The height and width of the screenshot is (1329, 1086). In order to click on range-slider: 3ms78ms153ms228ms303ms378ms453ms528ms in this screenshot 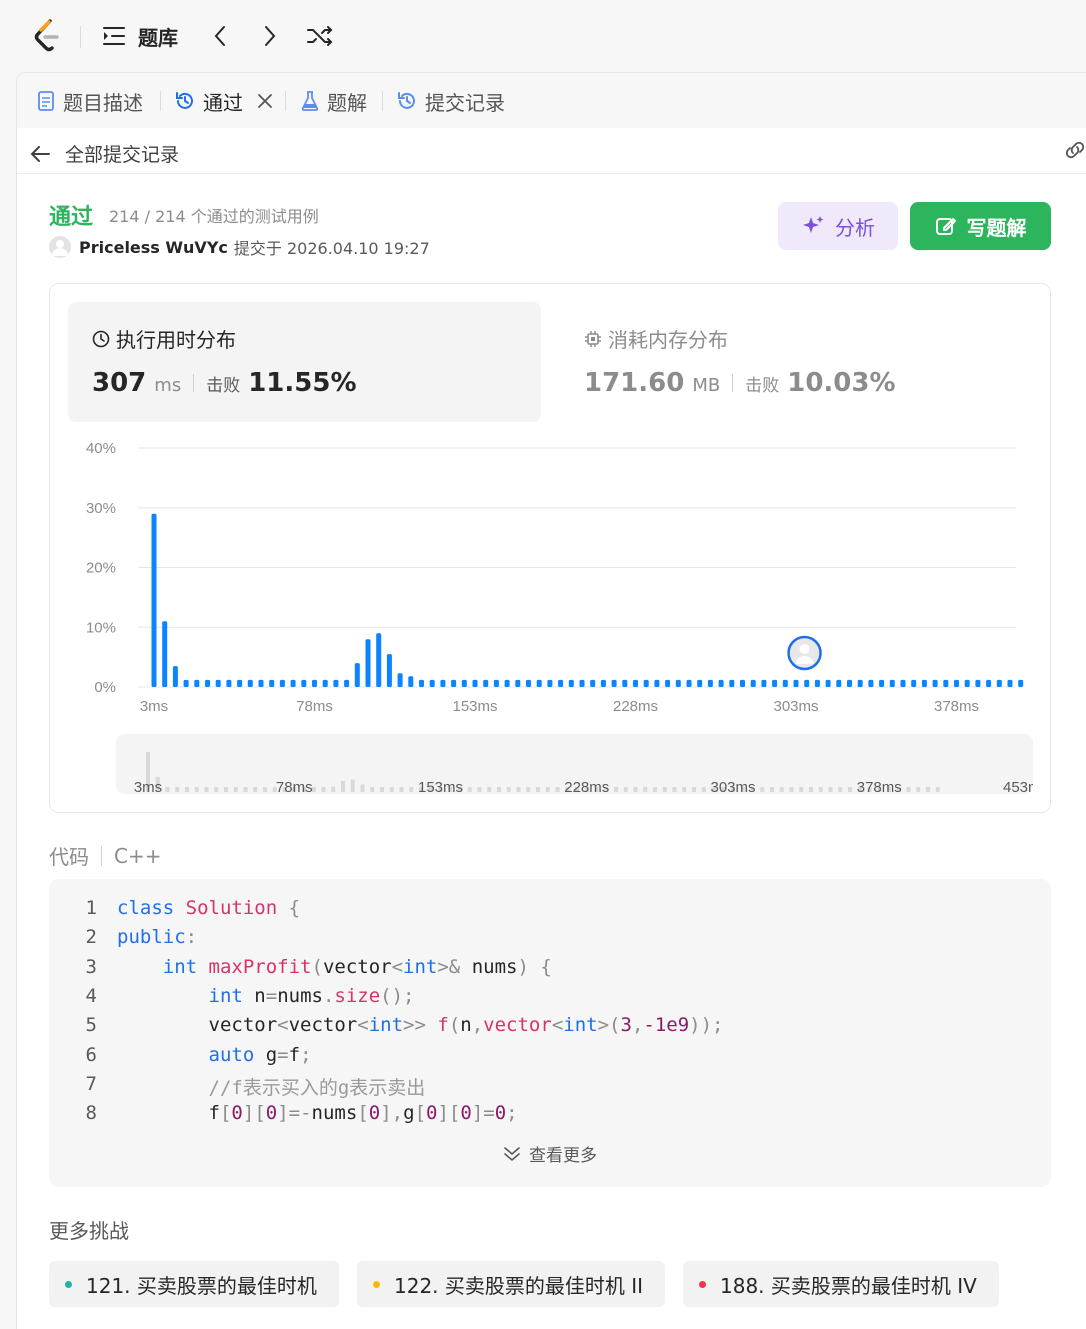, I will do `click(574, 764)`.